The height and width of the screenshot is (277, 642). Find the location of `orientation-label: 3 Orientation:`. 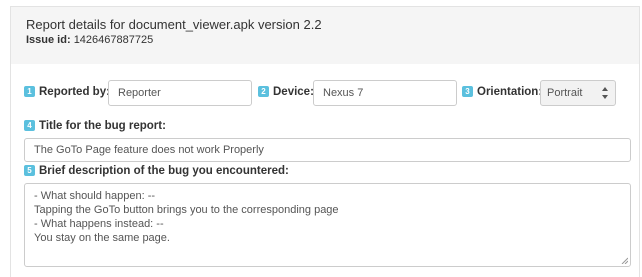

orientation-label: 3 Orientation: is located at coordinates (502, 92).